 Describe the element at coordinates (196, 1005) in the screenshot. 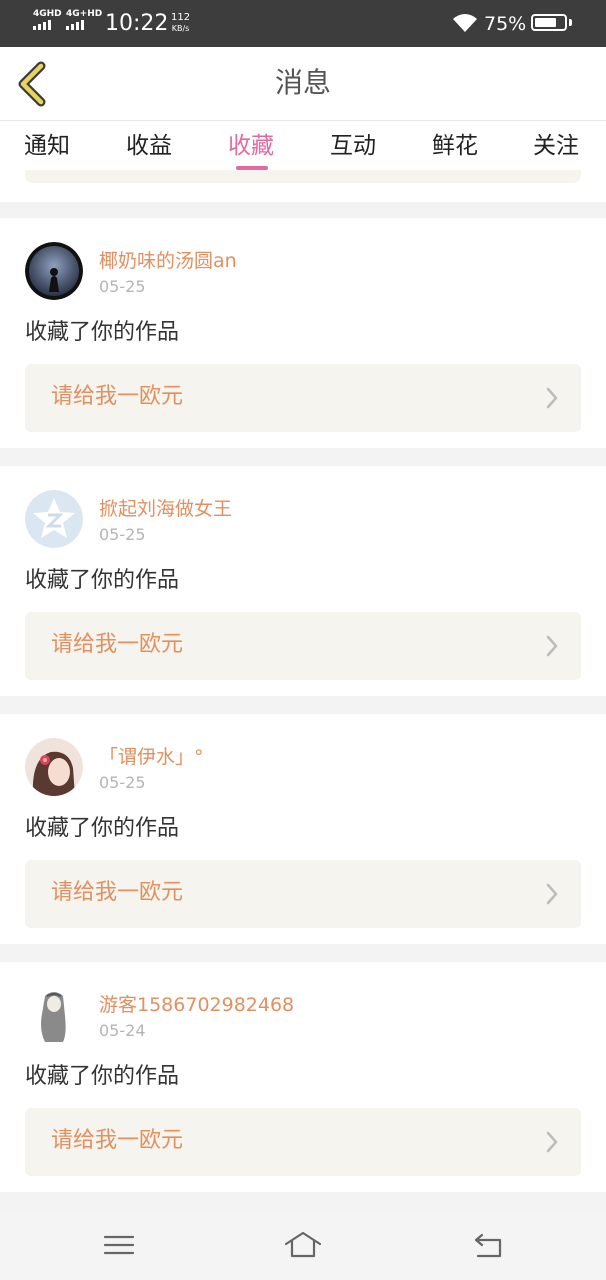

I see `username: 游客1586702982468` at that location.